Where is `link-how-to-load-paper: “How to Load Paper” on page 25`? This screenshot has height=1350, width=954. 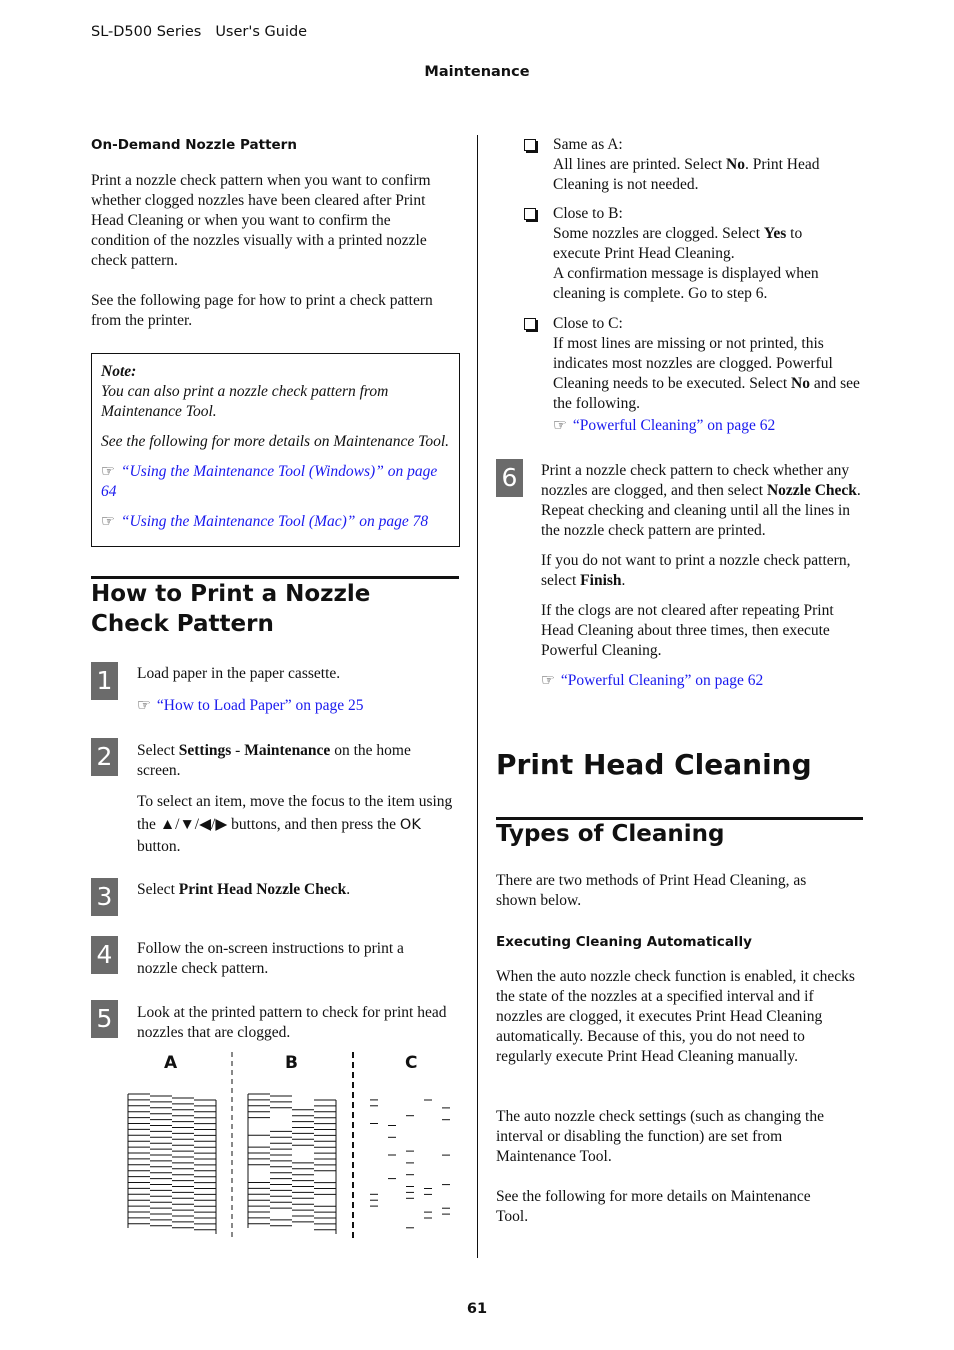
link-how-to-load-paper: “How to Load Paper” on page 25 is located at coordinates (260, 705).